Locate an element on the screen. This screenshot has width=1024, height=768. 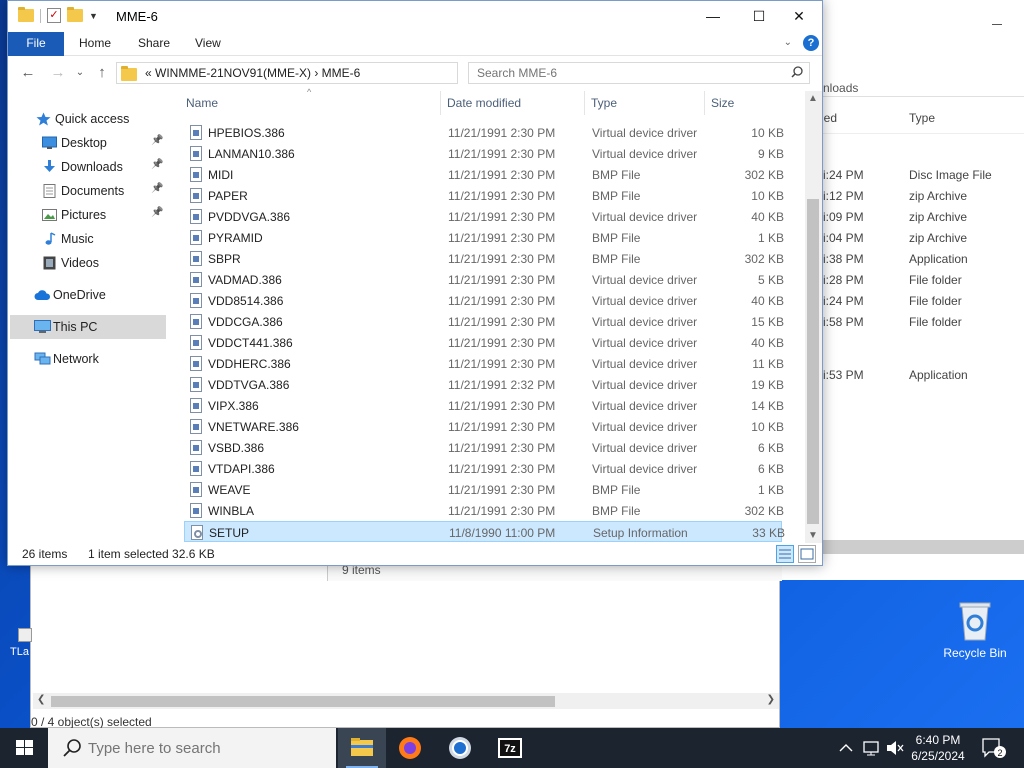
search-input is located at coordinates (624, 73).